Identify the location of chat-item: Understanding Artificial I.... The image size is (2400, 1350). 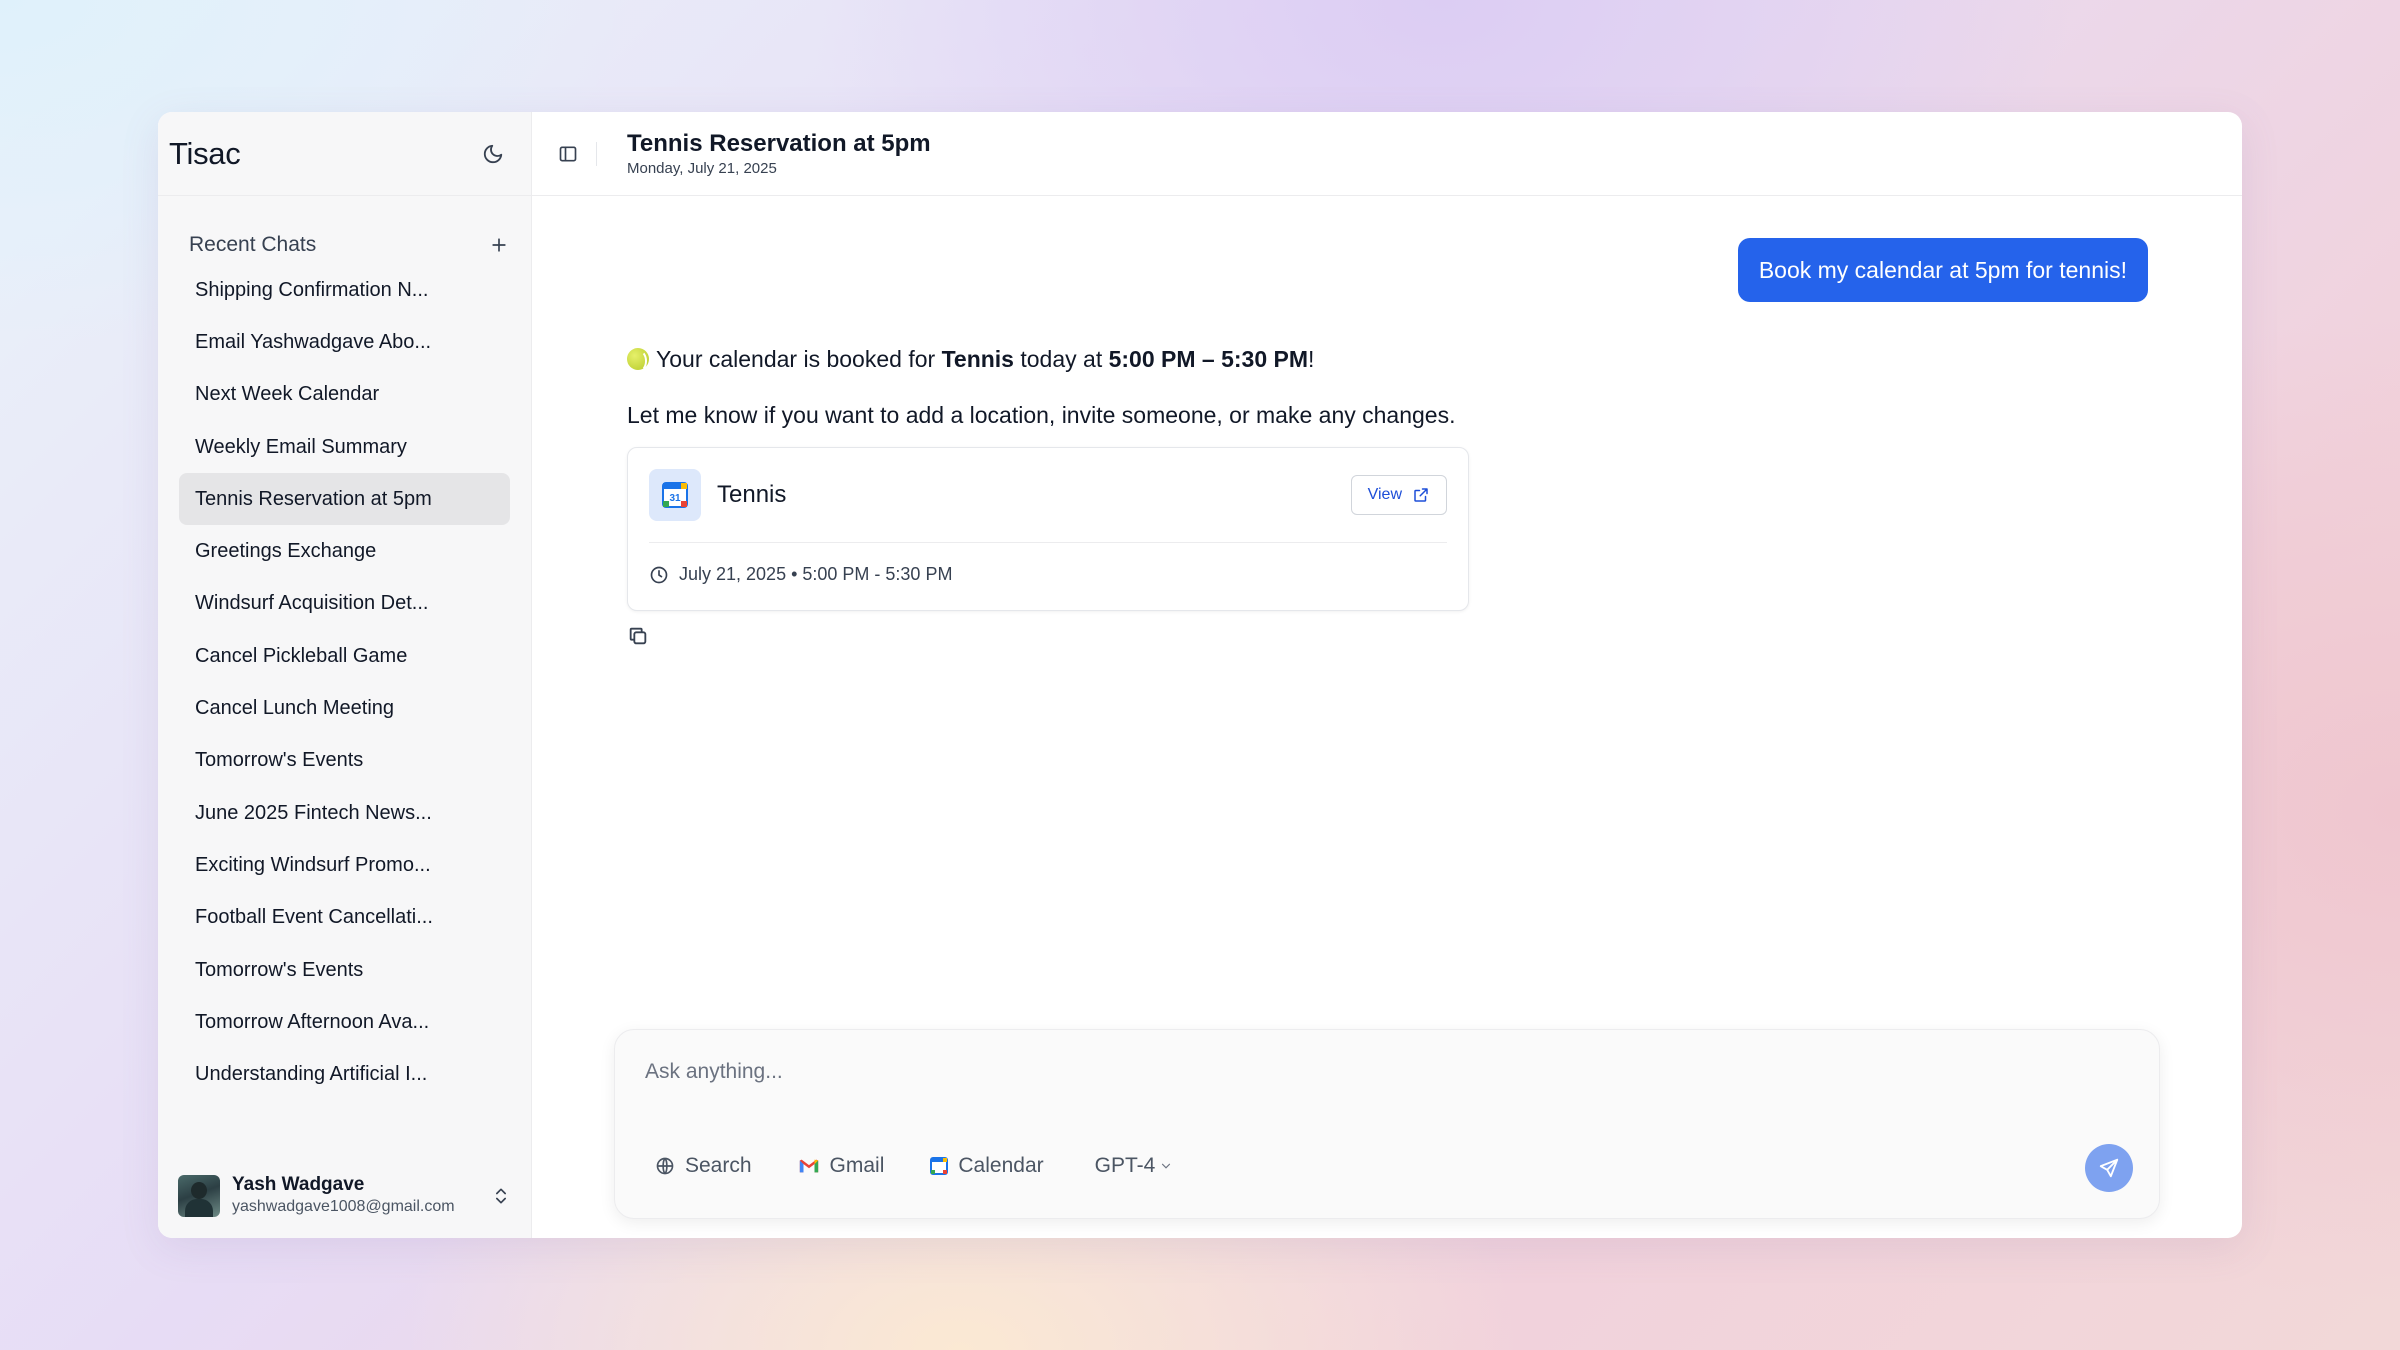
(344, 1074).